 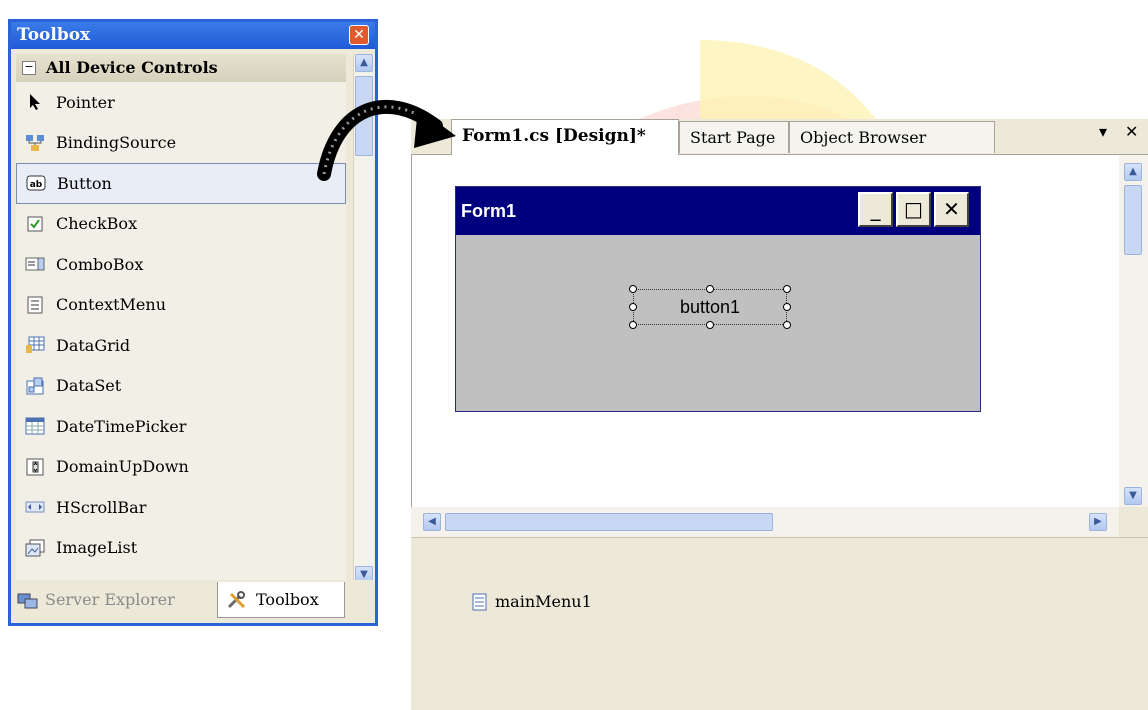 I want to click on dataset-icon, so click(x=35, y=386).